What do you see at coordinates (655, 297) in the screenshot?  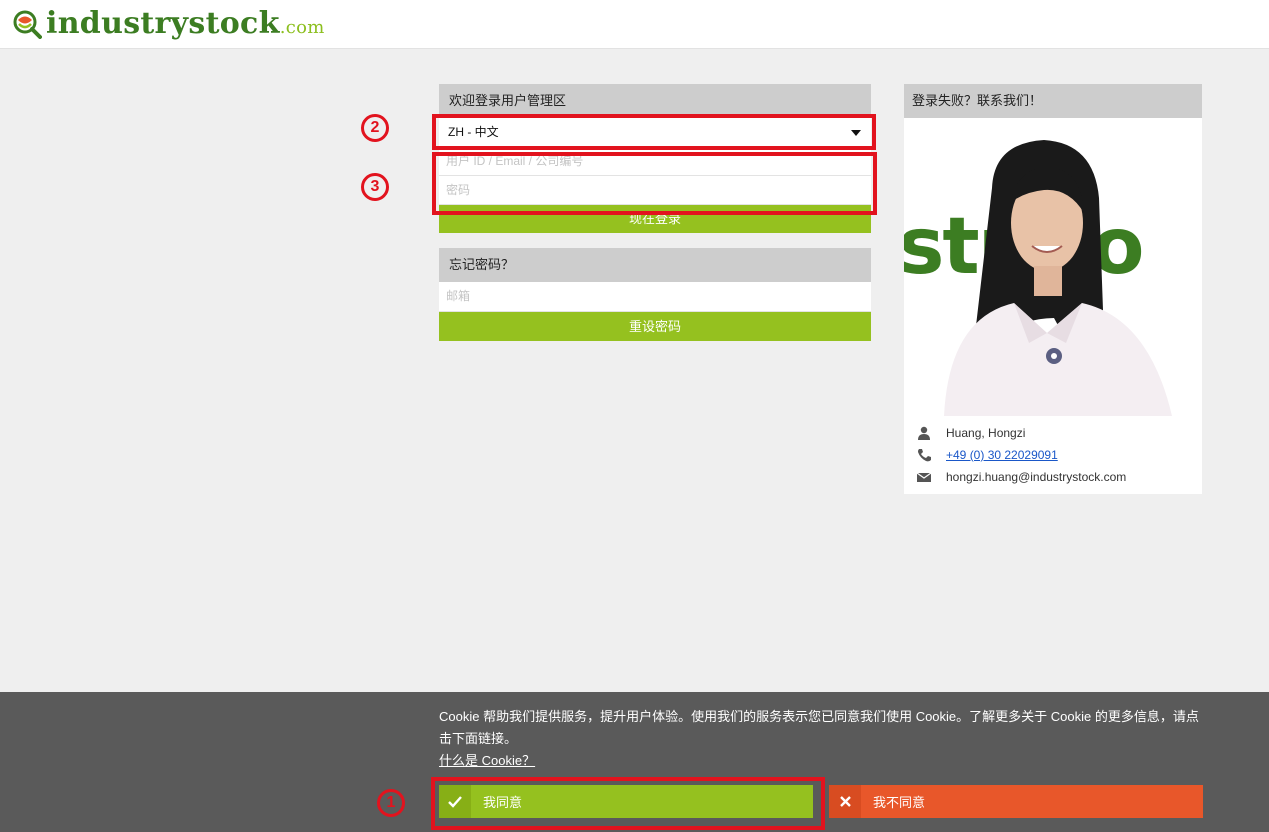 I see `email-input: 邮箱` at bounding box center [655, 297].